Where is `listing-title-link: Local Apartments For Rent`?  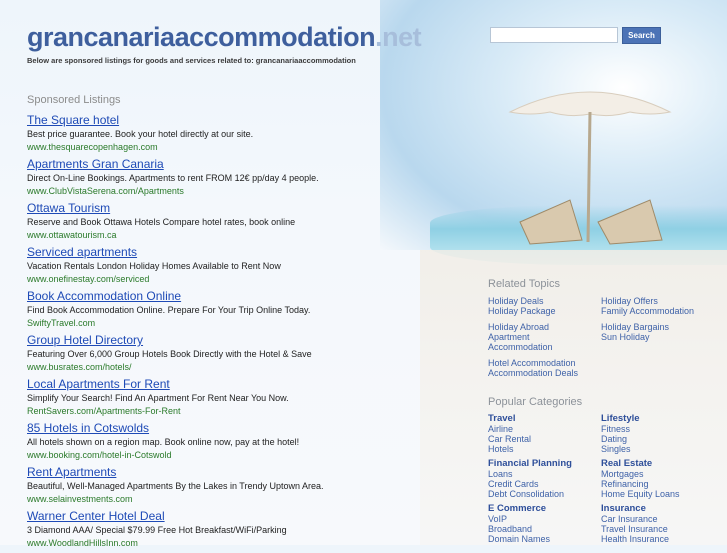 listing-title-link: Local Apartments For Rent is located at coordinates (237, 384).